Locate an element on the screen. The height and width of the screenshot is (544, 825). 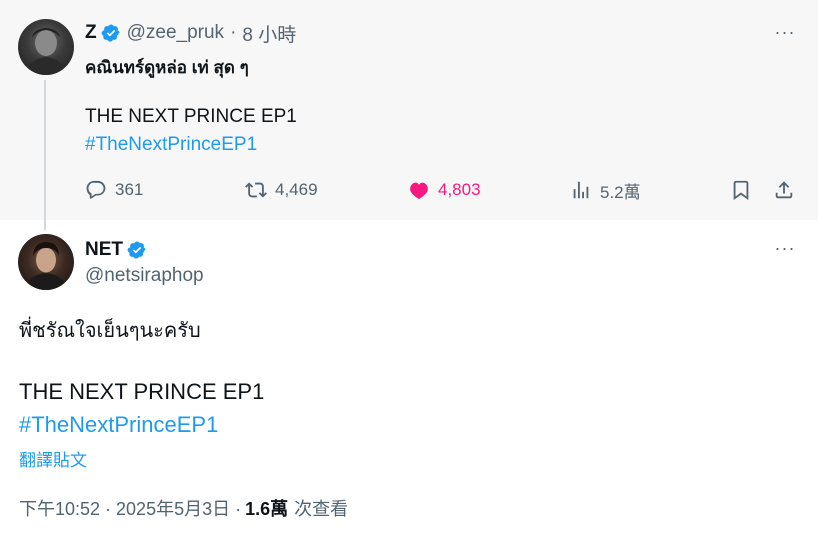
parent-text-thai: คณินทร์ดูหล่อ เท่ สุด ๆ is located at coordinates (167, 67).